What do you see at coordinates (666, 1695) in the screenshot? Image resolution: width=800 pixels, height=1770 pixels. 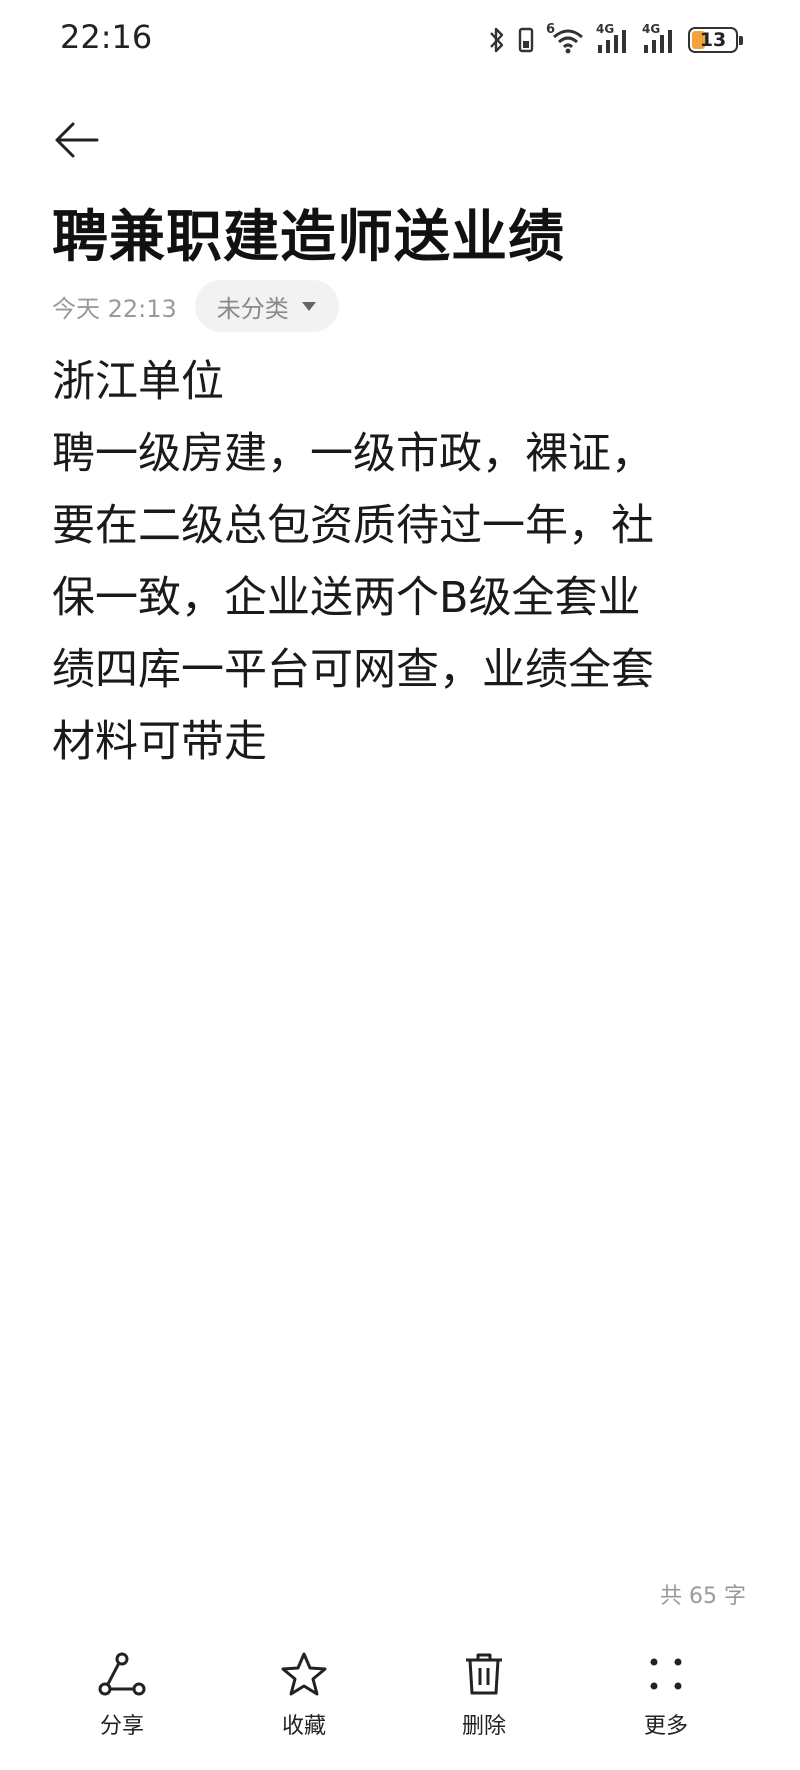 I see `more-button: 更多` at bounding box center [666, 1695].